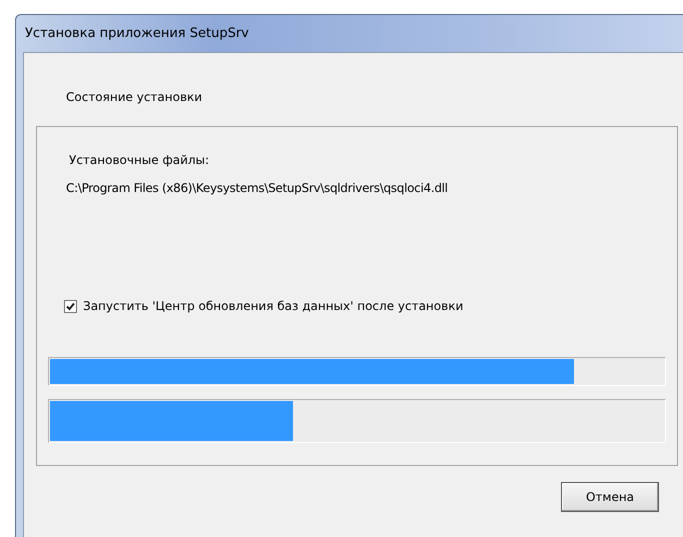 The height and width of the screenshot is (537, 683). What do you see at coordinates (273, 306) in the screenshot?
I see `checkbox-label: Запустить 'Центр обновления баз данных' после установки` at bounding box center [273, 306].